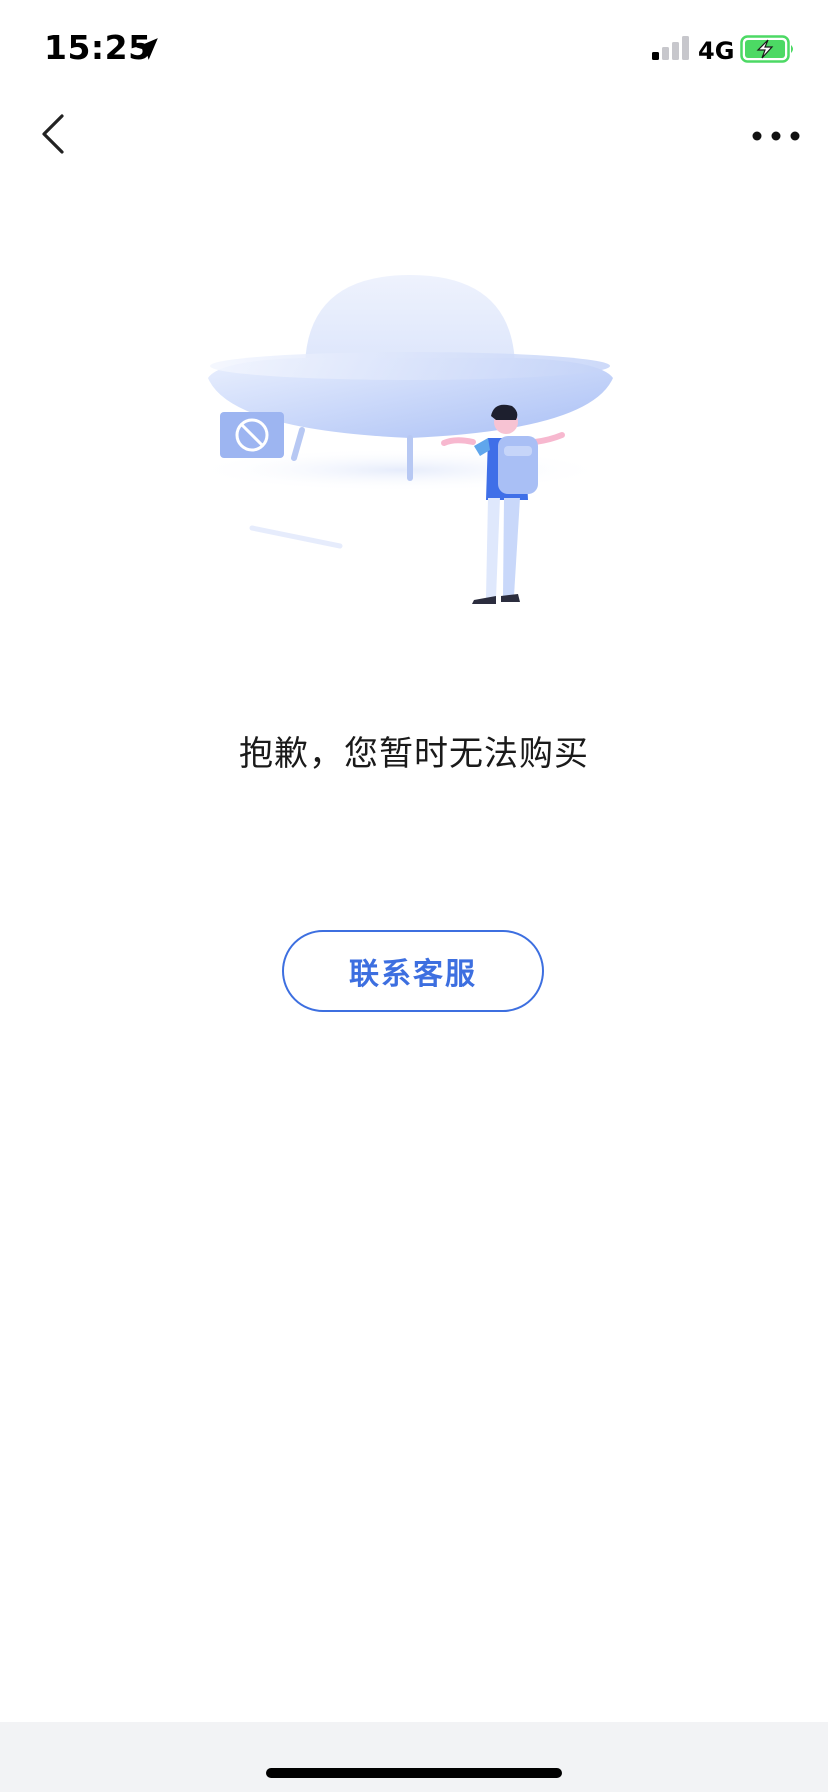  I want to click on back-button, so click(55, 134).